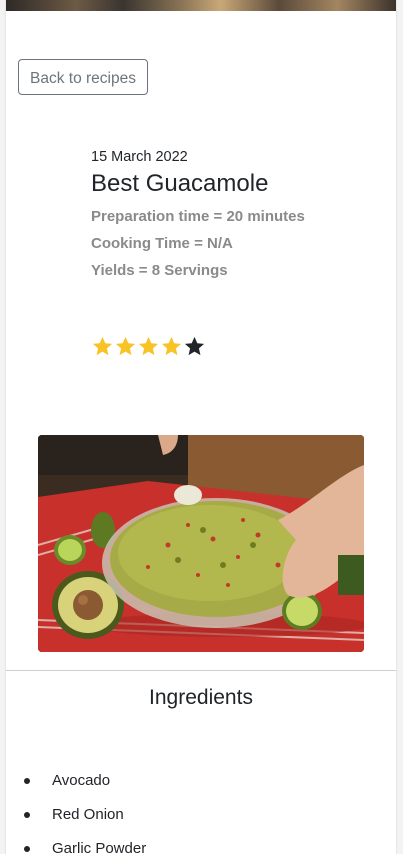 This screenshot has height=854, width=403. Describe the element at coordinates (159, 270) in the screenshot. I see `yields: Yields = 8 Servings` at that location.